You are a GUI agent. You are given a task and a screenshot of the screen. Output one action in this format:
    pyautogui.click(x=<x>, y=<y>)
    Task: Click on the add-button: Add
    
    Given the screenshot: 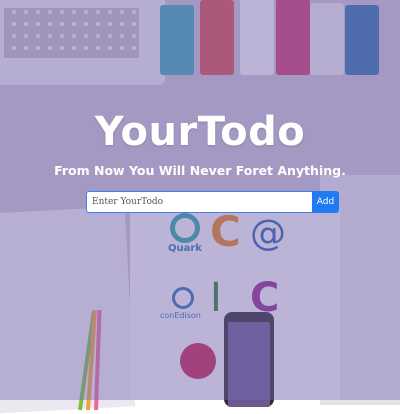 What is the action you would take?
    pyautogui.click(x=325, y=202)
    